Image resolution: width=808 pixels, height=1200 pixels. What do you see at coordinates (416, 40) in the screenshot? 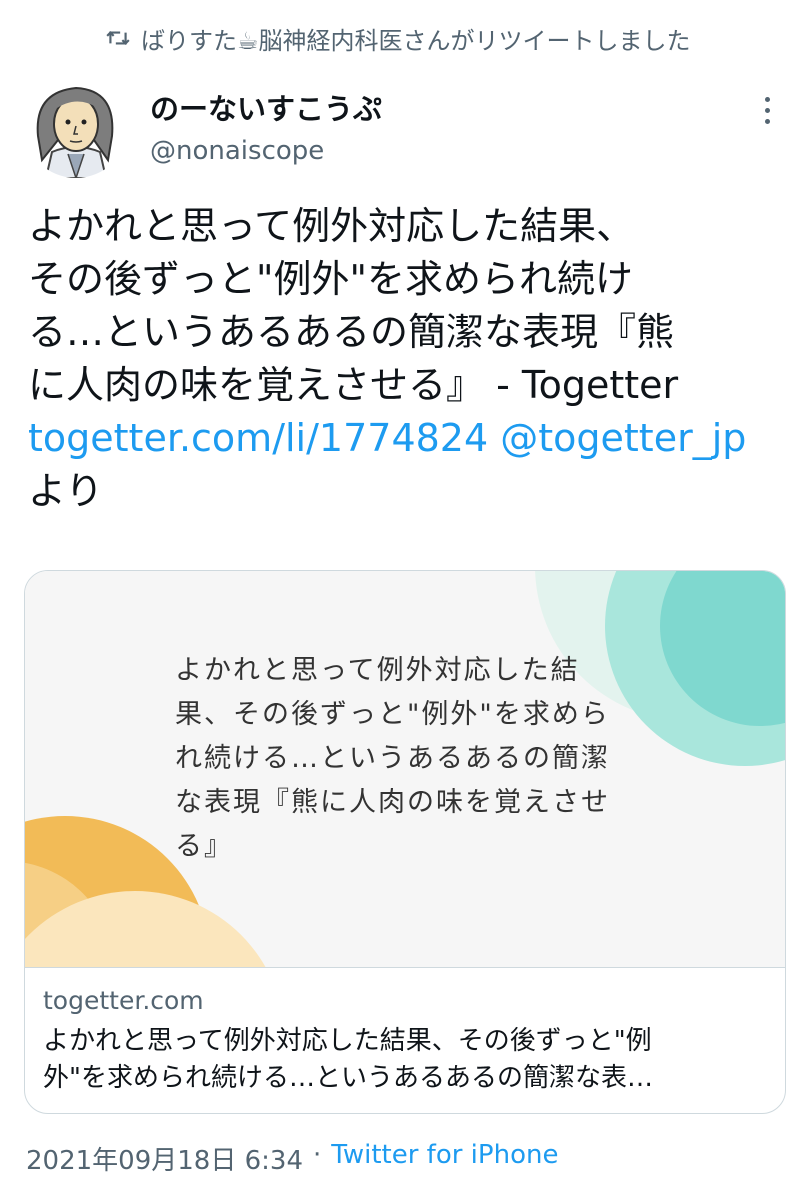
I see `retweet-text: ばりすた☕脳神経内科医さんがリツイートしました` at bounding box center [416, 40].